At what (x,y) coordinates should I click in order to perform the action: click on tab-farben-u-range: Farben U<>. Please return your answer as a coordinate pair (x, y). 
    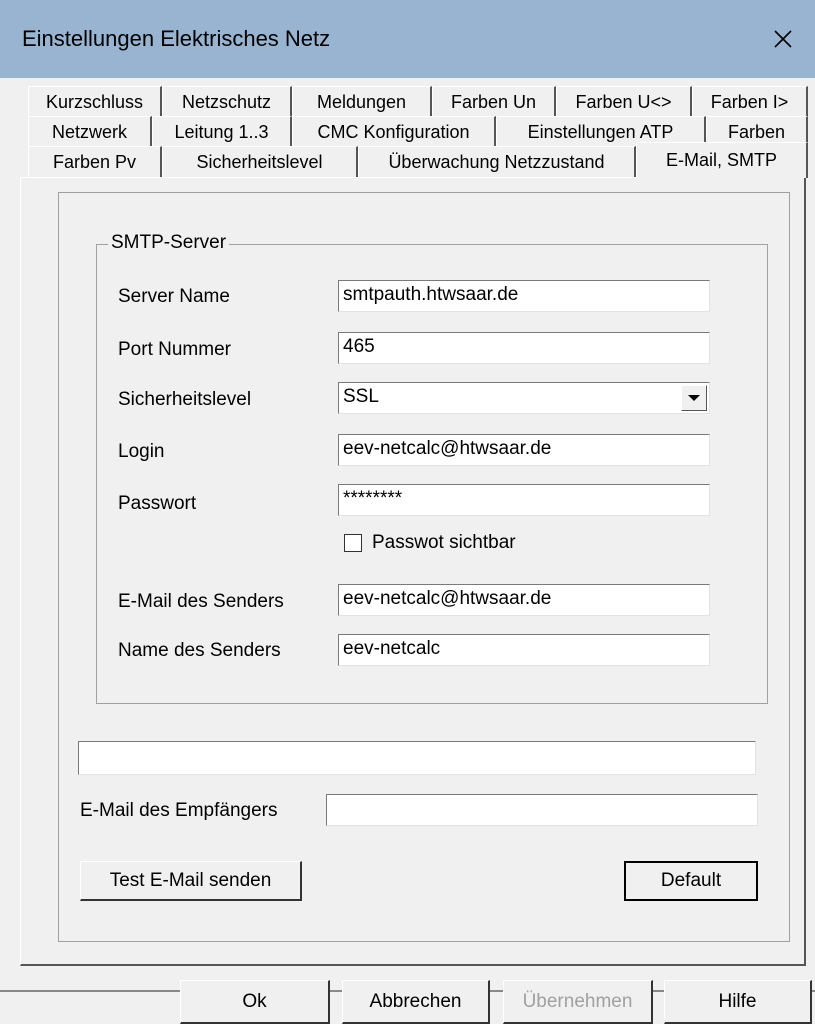
    Looking at the image, I should click on (624, 102).